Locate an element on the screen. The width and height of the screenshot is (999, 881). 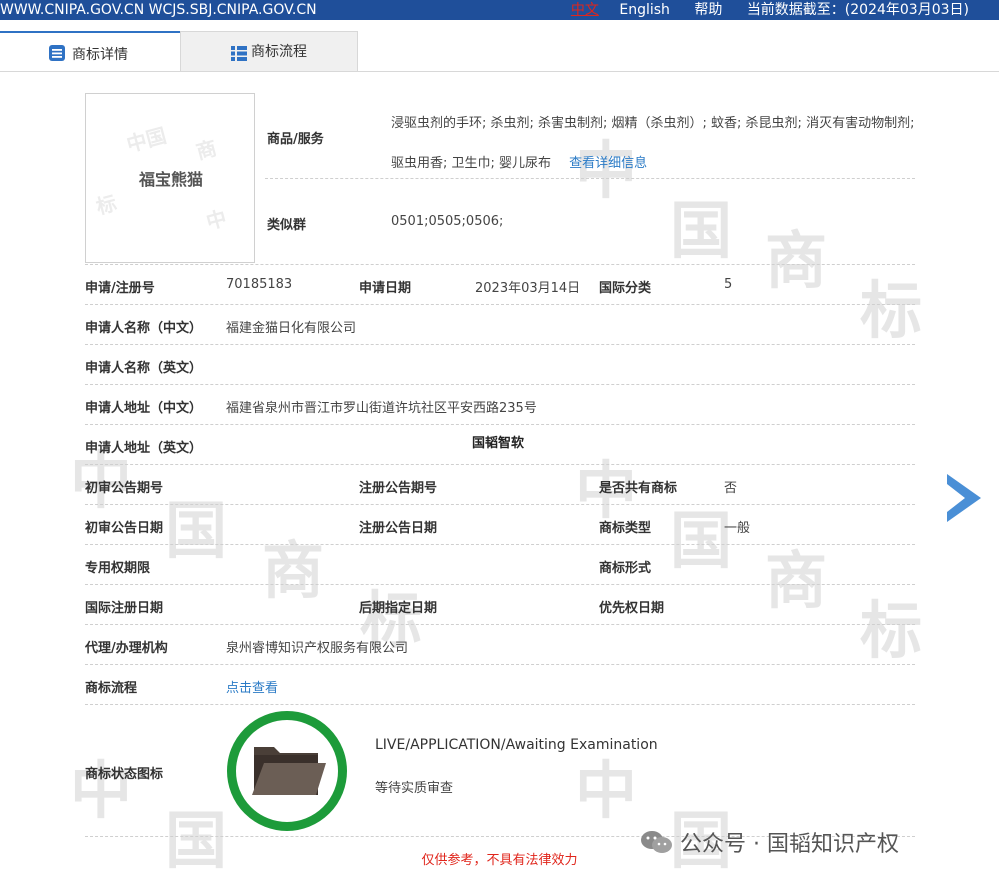
wechat-watermark: 公众号 · 国韬知识产权 is located at coordinates (769, 842).